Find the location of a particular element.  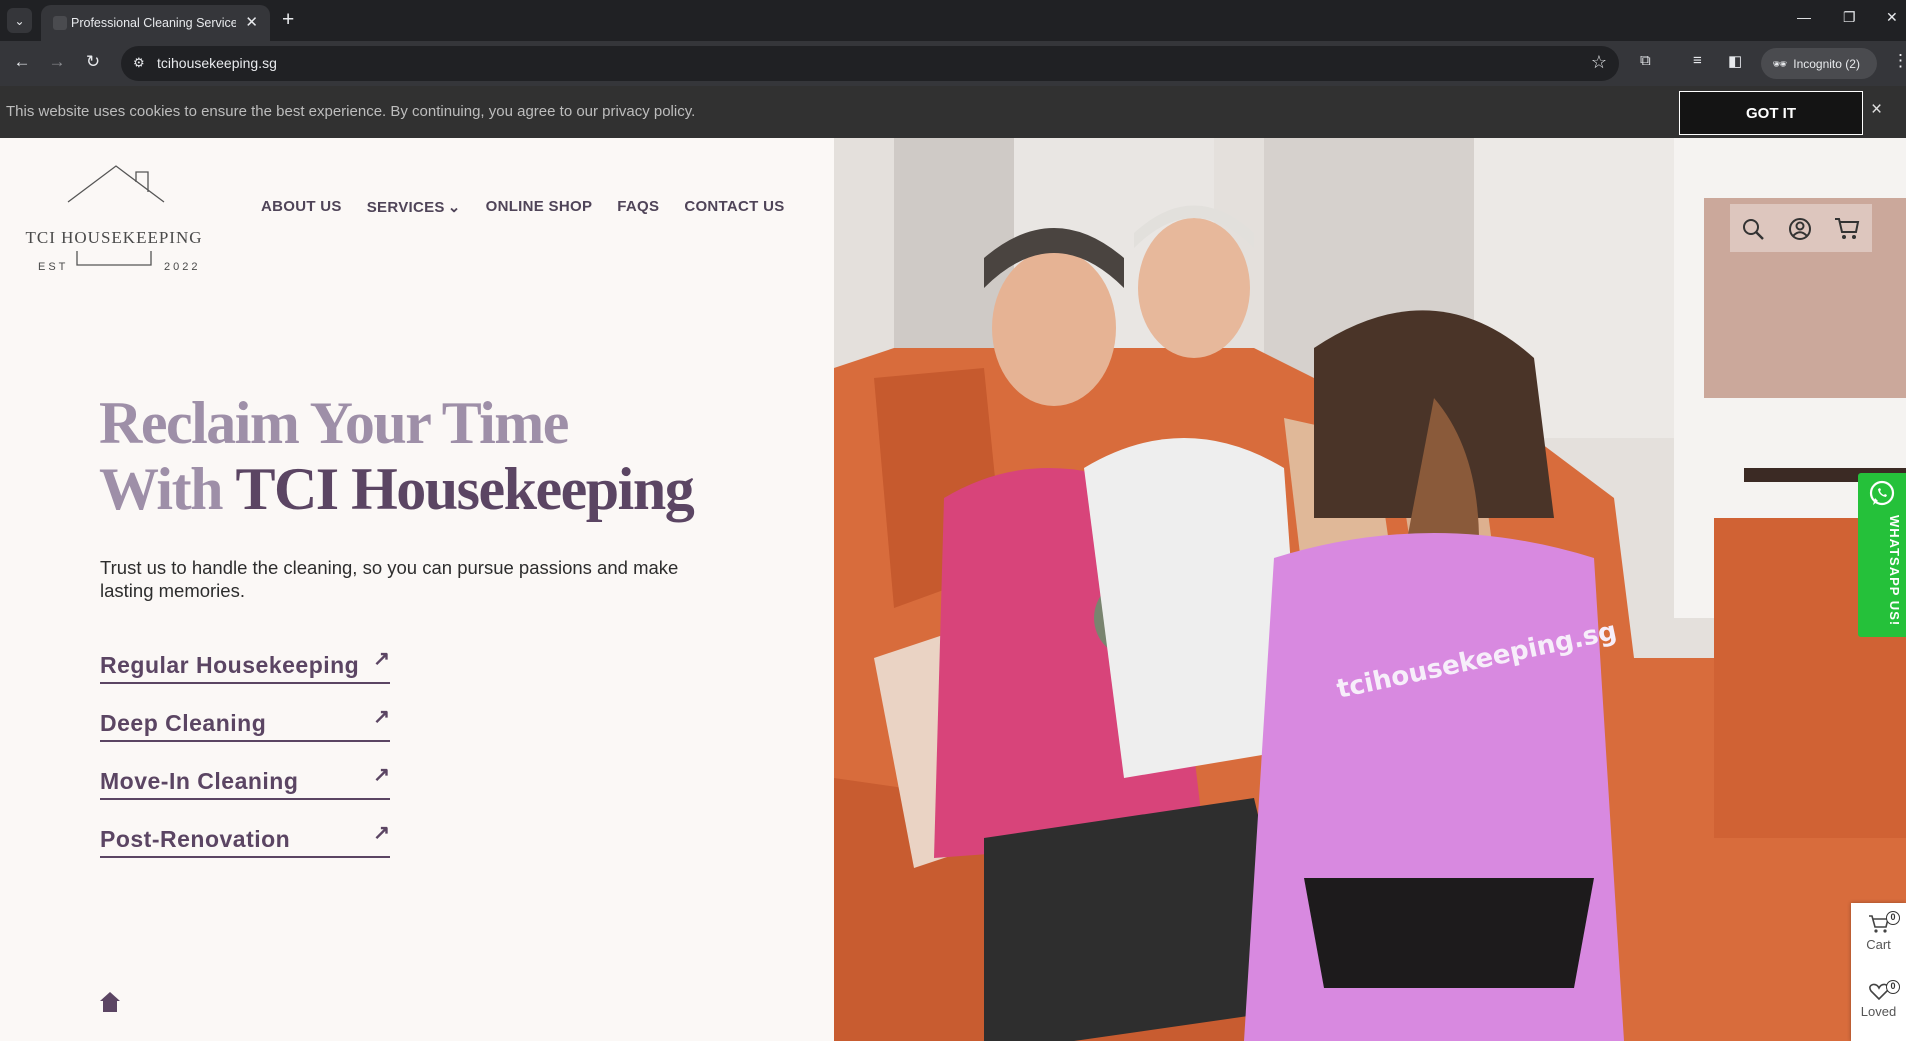

logo-year: 2022 is located at coordinates (182, 267).